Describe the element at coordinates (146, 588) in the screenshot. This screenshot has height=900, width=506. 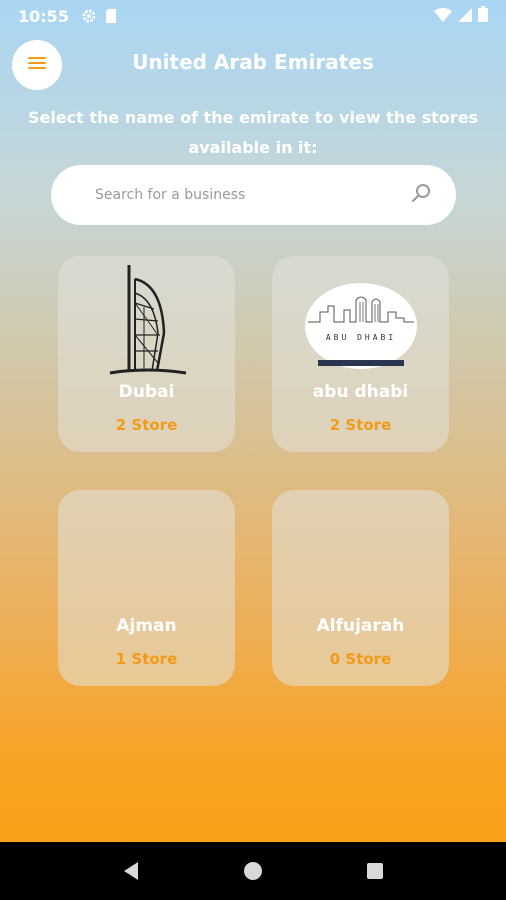
I see `emirate-card-ajman: Ajman 1 Store` at that location.